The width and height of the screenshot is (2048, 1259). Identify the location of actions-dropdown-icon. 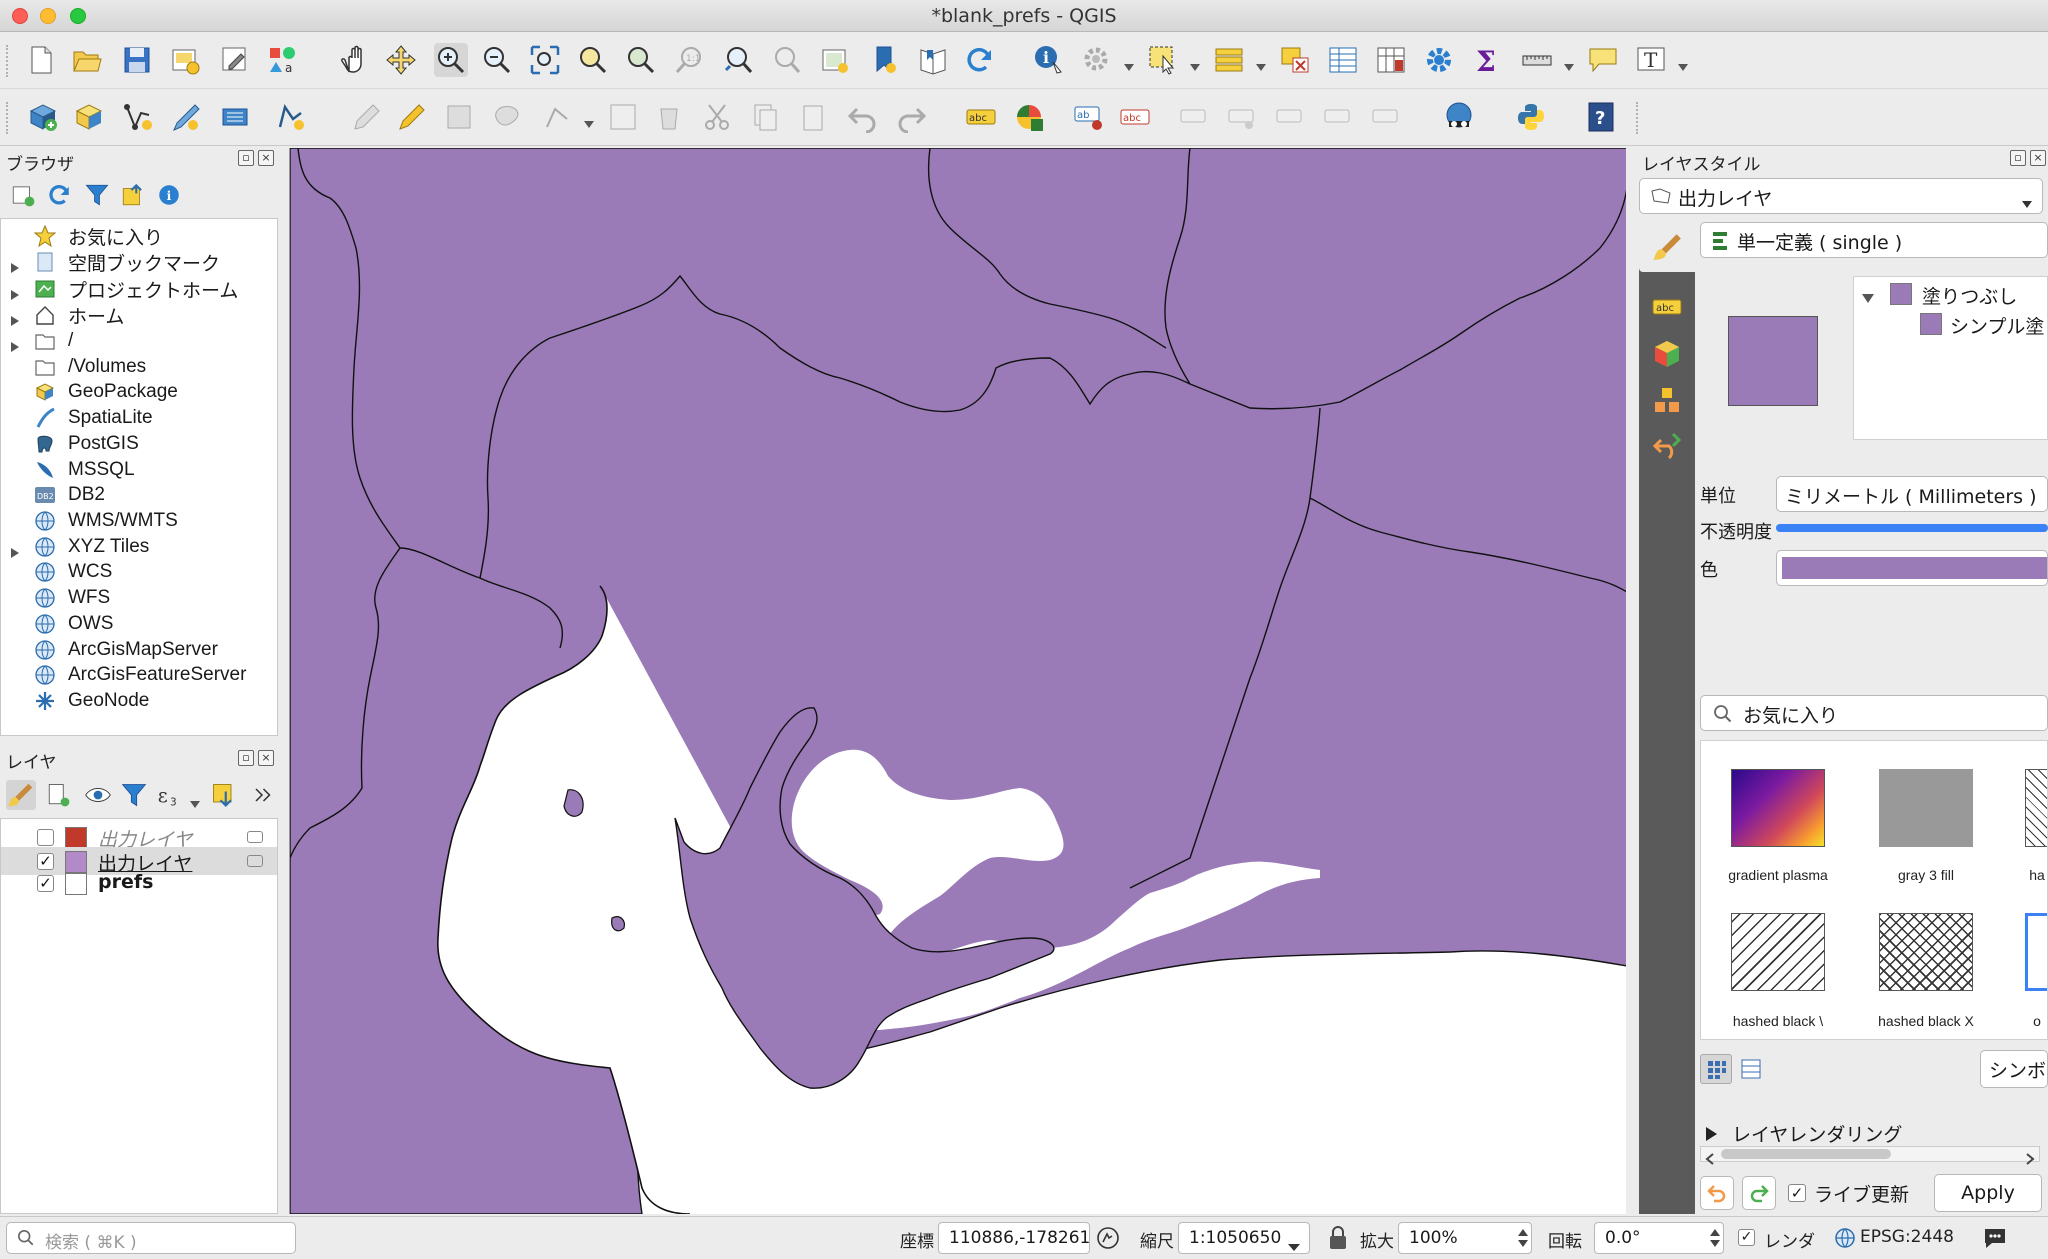
(1129, 63).